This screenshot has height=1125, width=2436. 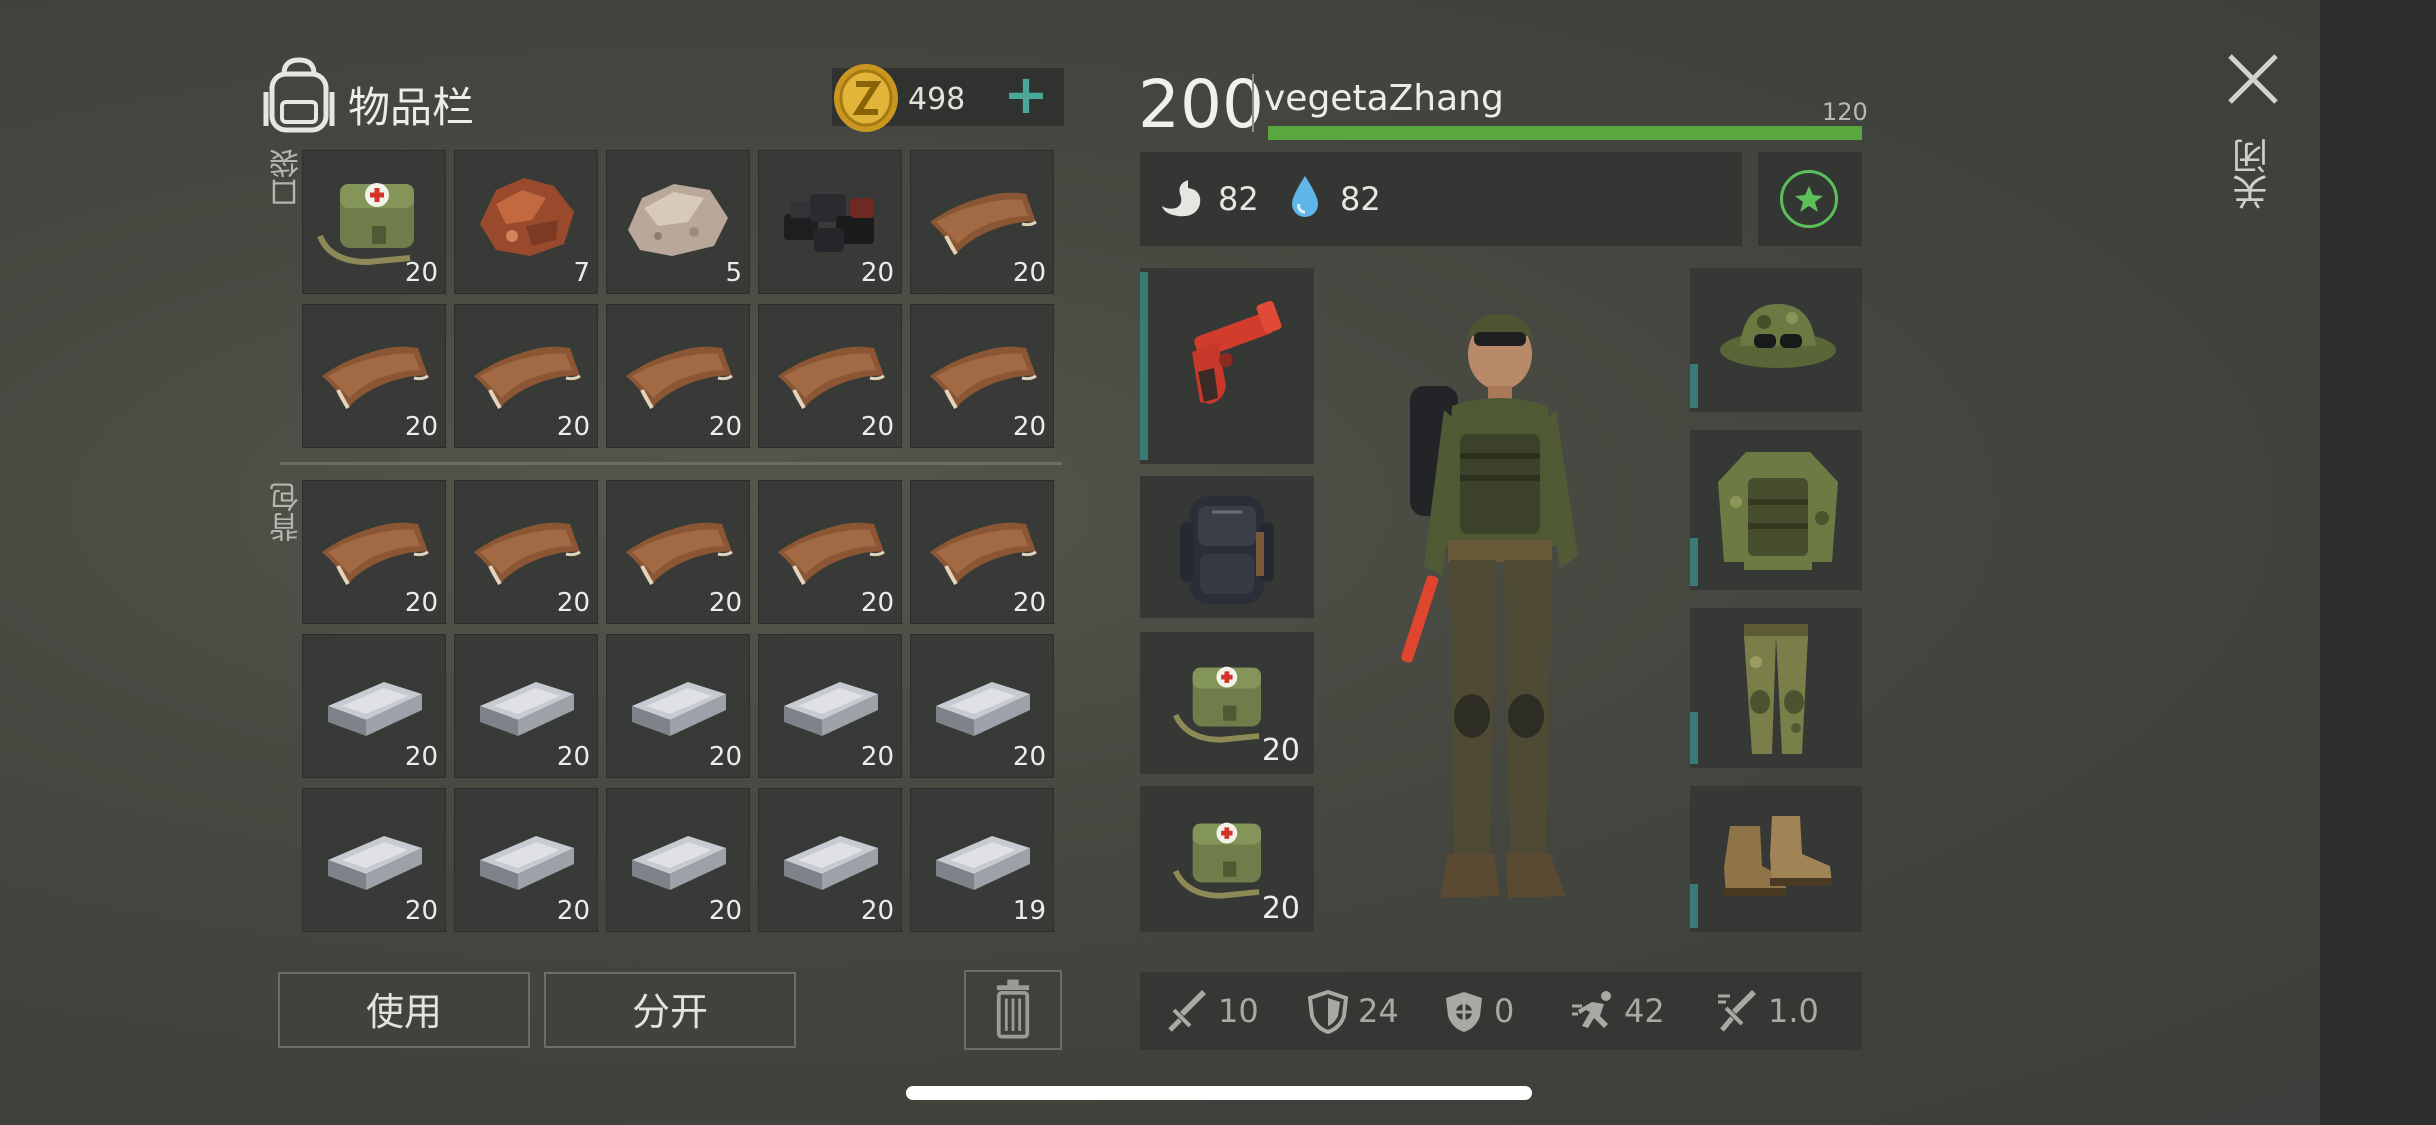 I want to click on character-model, so click(x=1489, y=606).